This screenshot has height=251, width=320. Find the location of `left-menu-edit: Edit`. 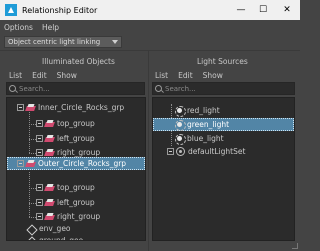

left-menu-edit: Edit is located at coordinates (39, 75).